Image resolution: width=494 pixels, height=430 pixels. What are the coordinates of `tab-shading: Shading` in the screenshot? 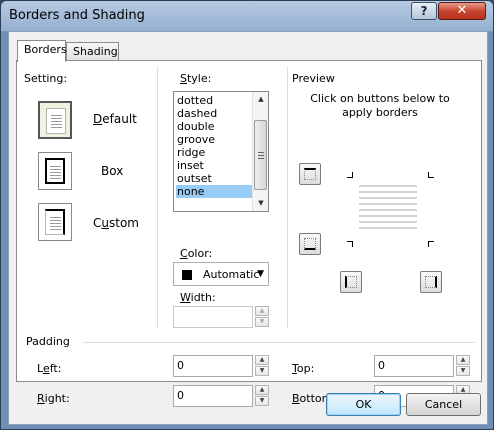 It's located at (92, 51).